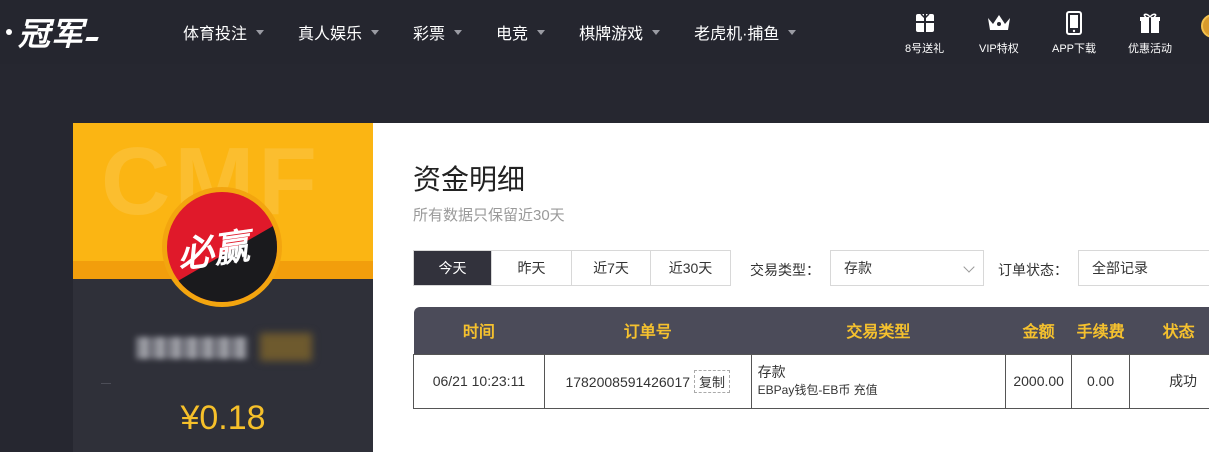  Describe the element at coordinates (925, 23) in the screenshot. I see `gift-icon` at that location.